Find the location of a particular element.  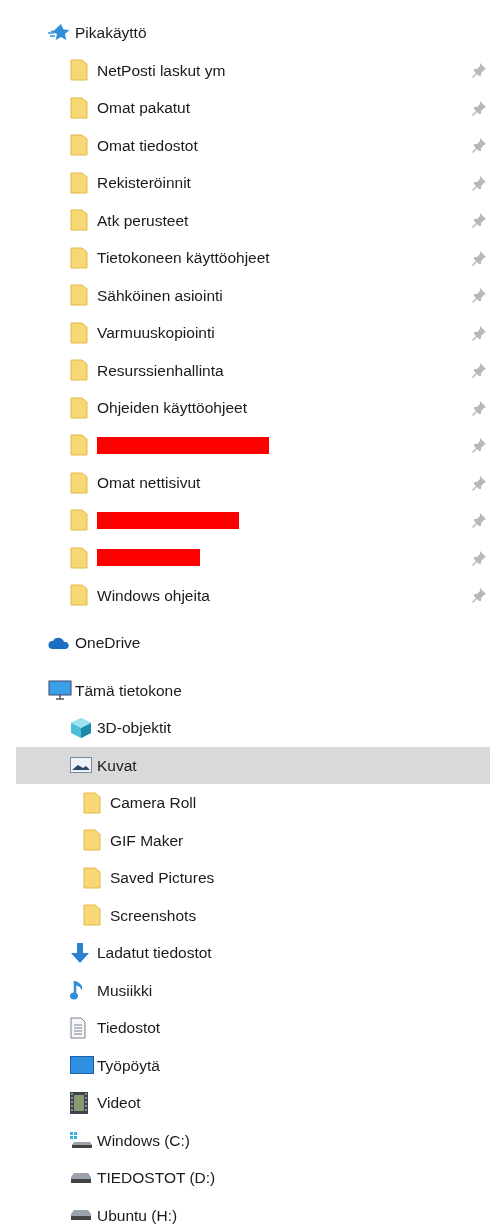

item-label: Saved Pictures is located at coordinates (162, 878).